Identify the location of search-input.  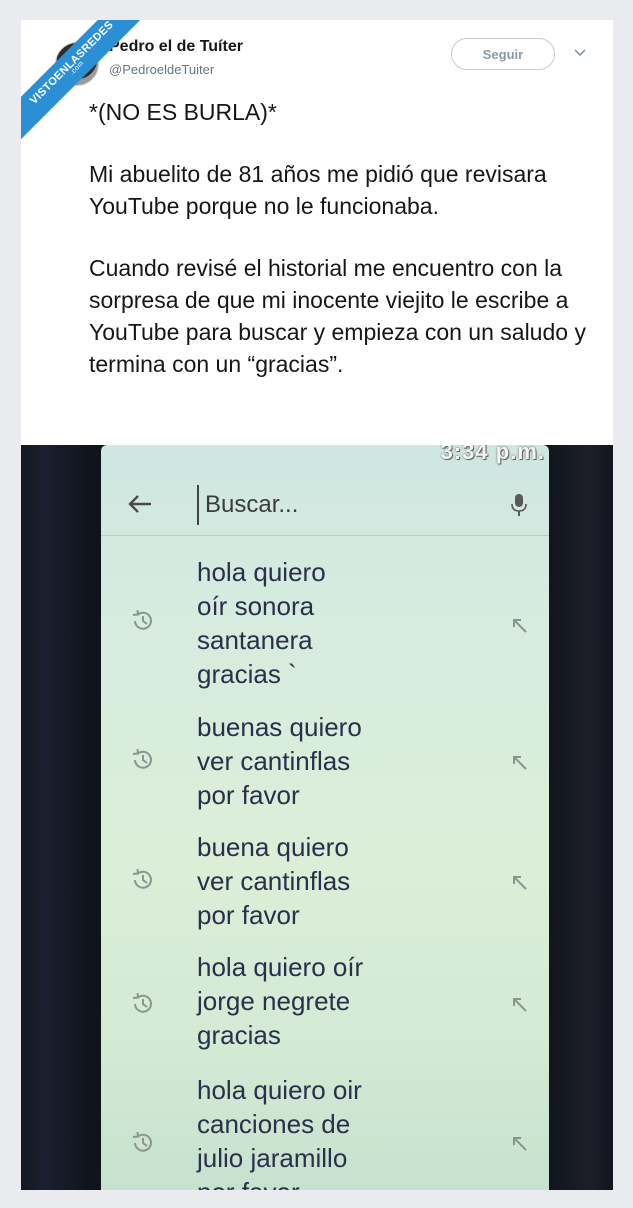
(342, 505).